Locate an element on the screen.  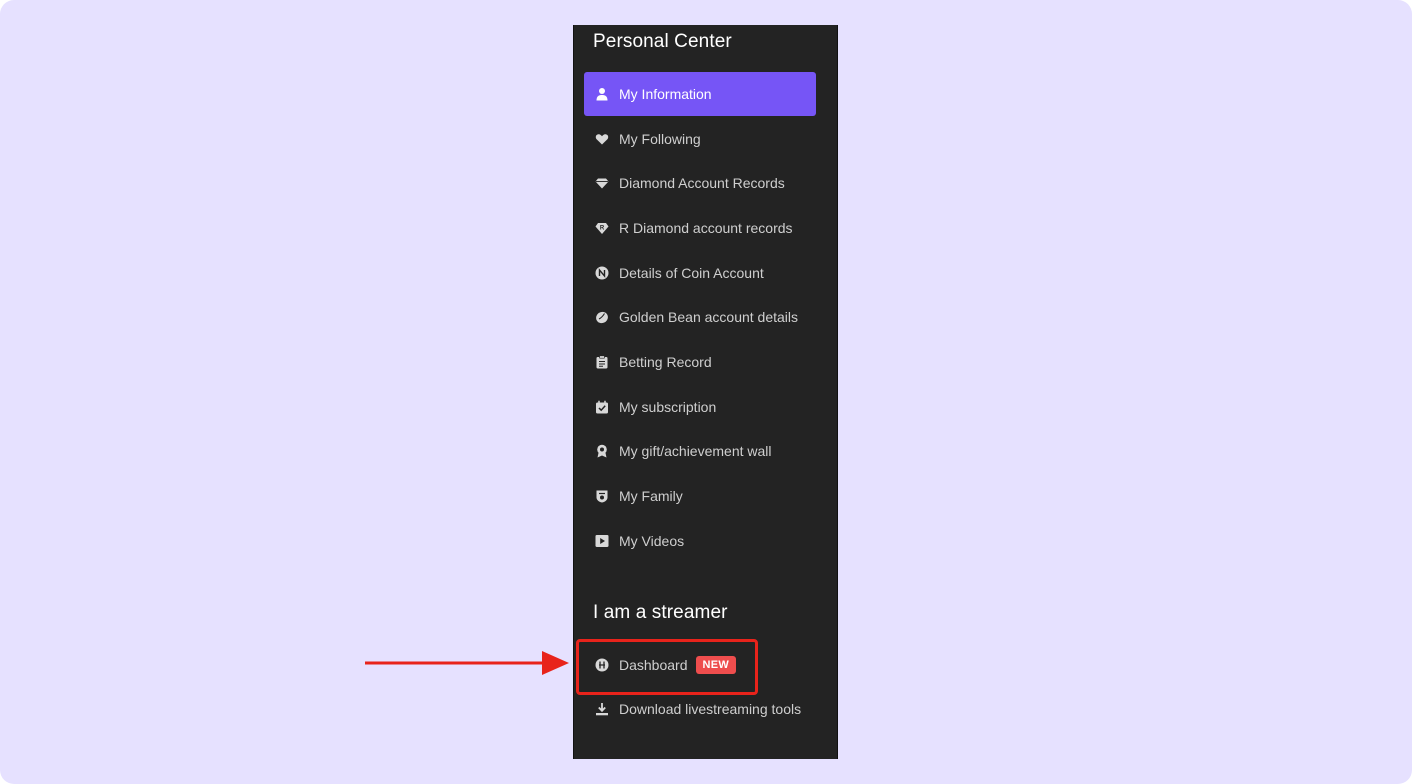
bean-icon is located at coordinates (602, 317).